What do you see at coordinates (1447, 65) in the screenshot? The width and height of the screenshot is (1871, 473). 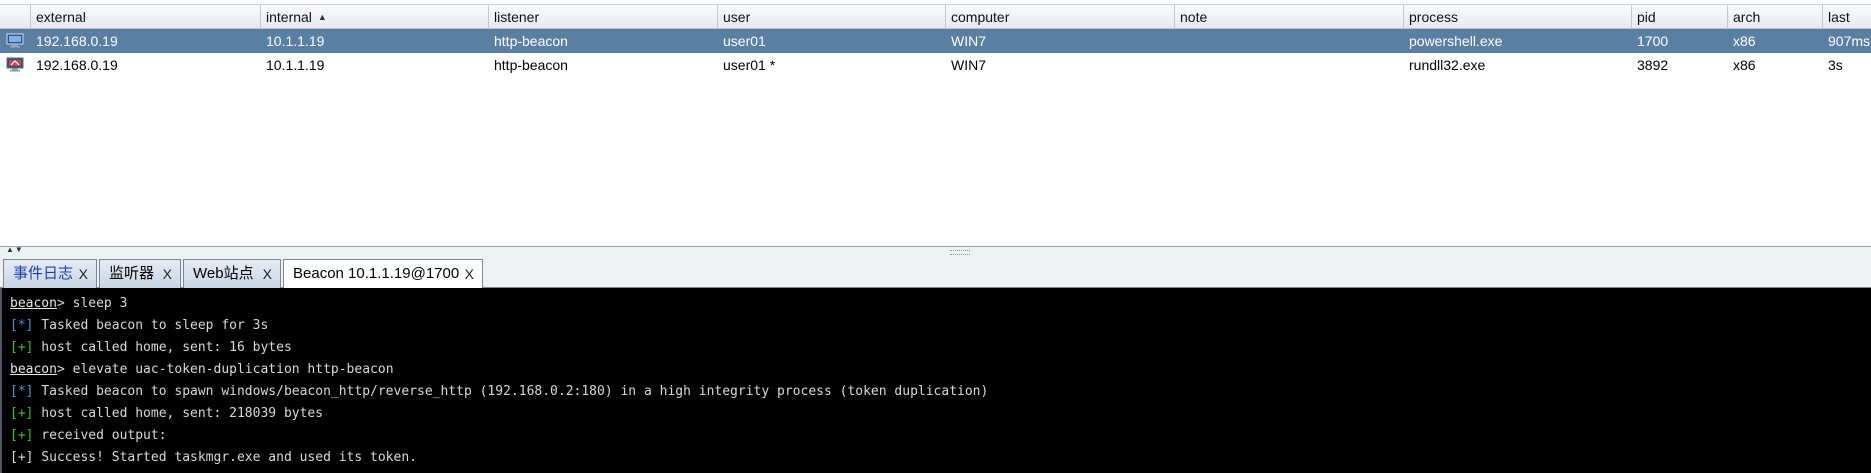 I see `cell-process: rundll32.exe` at bounding box center [1447, 65].